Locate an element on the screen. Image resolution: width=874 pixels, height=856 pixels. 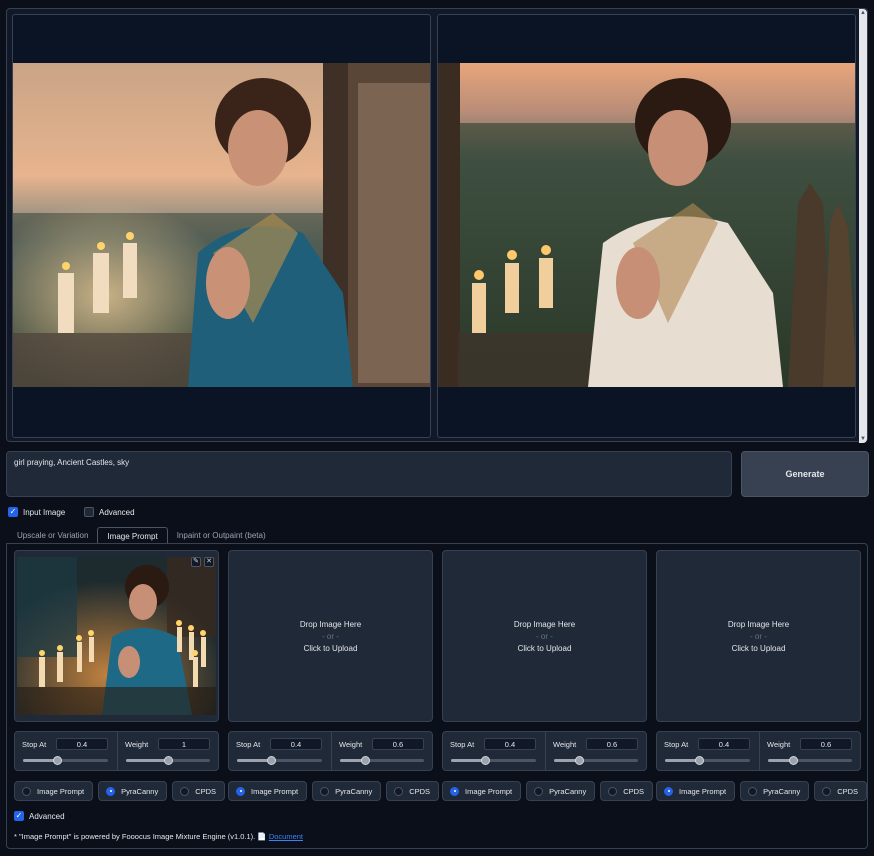
tab-upscale-or-variation: Upscale or Variation is located at coordinates (52, 535).